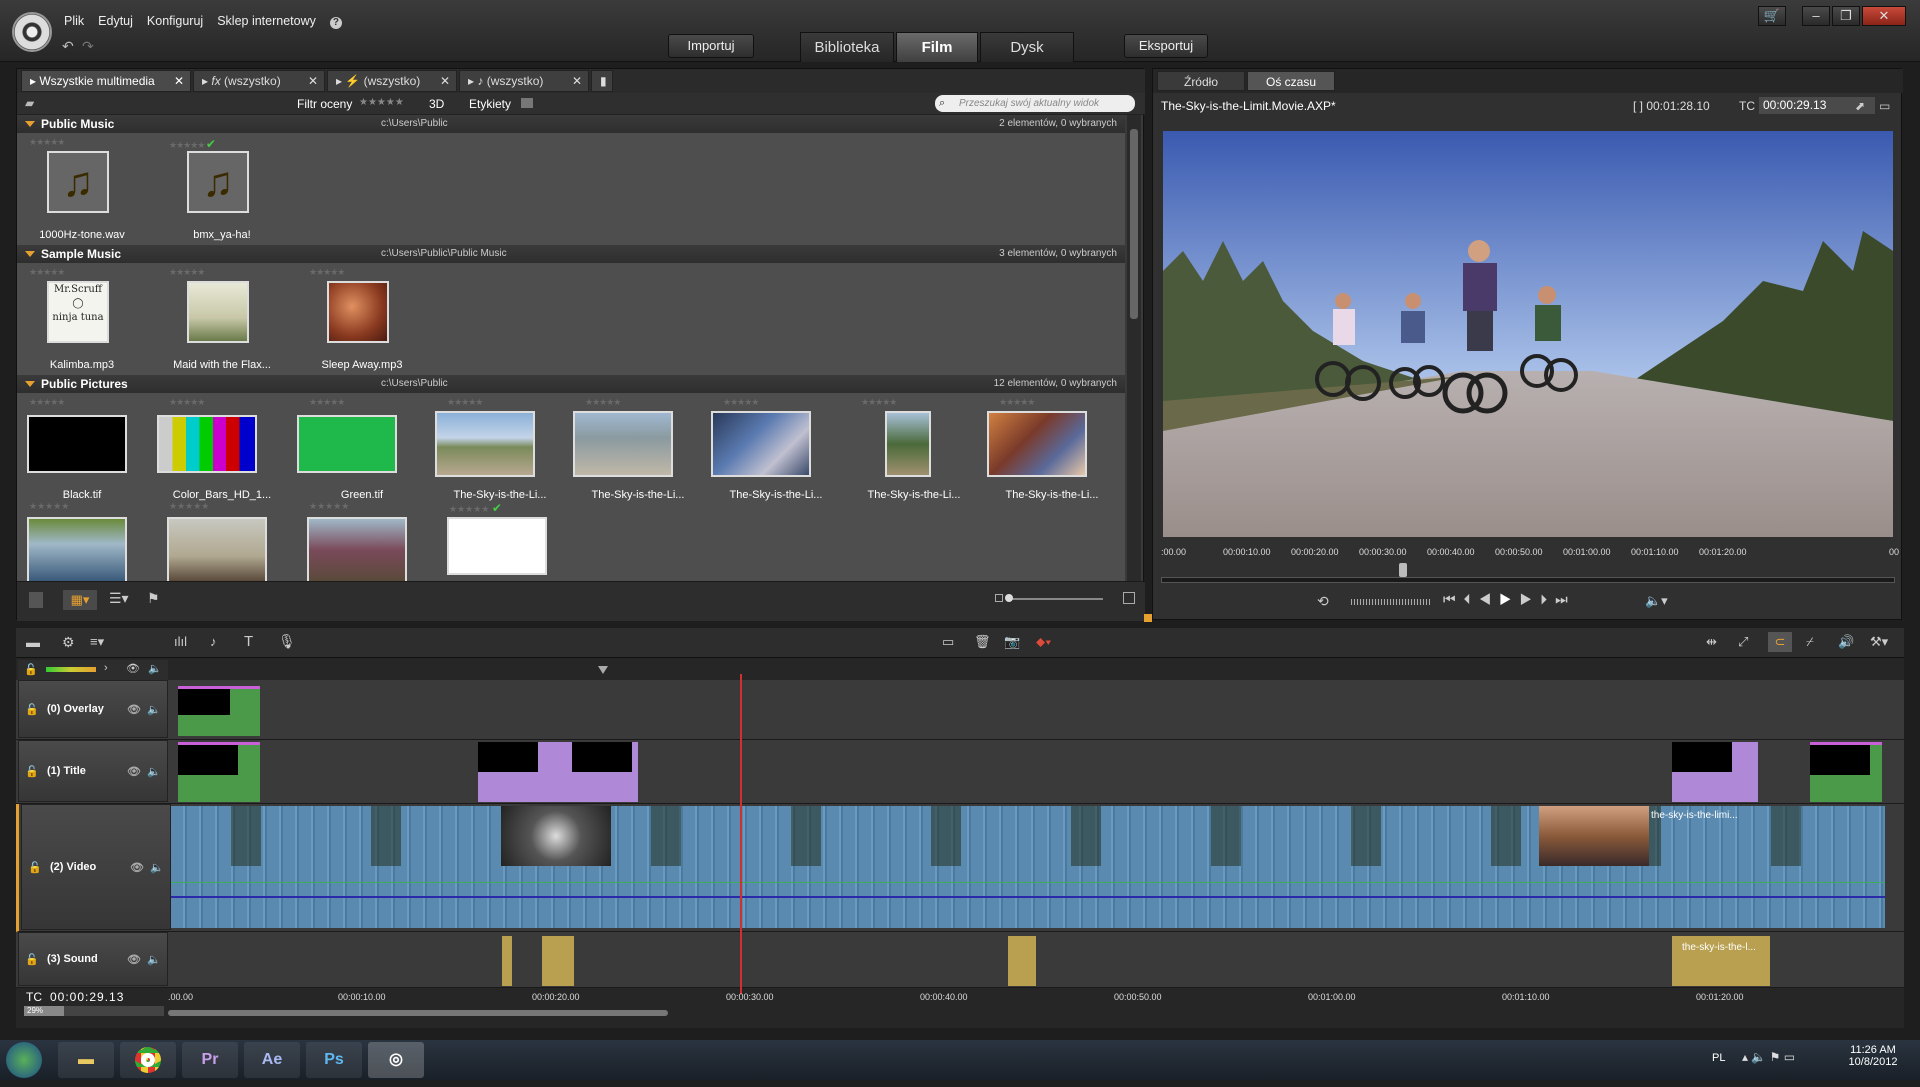  Describe the element at coordinates (1715, 772) in the screenshot. I see `title-clip` at that location.